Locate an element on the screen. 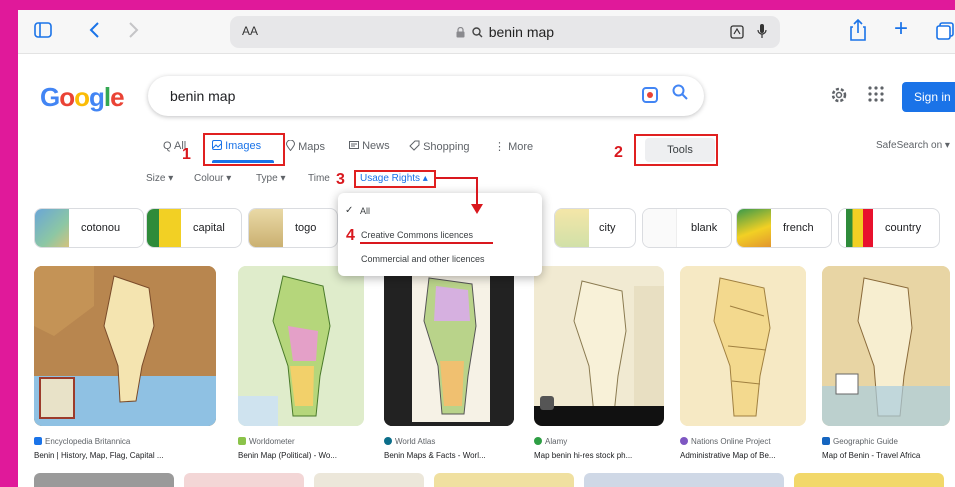 This screenshot has height=487, width=955. chip-label: capital is located at coordinates (209, 228).